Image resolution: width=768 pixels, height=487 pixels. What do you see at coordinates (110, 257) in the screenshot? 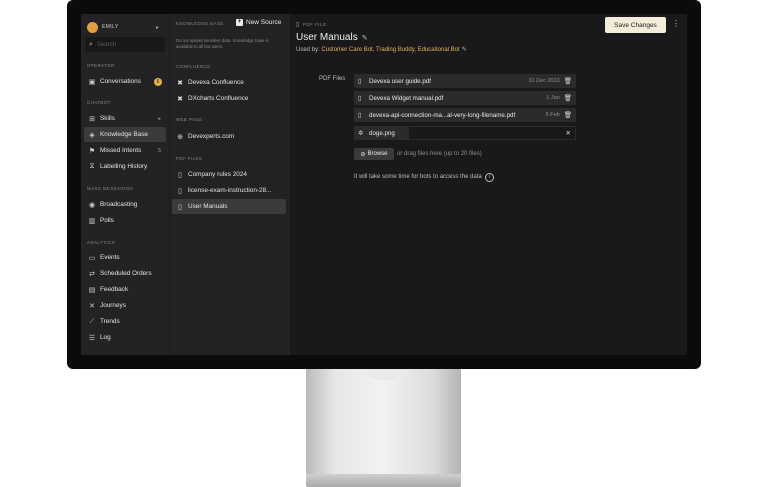
I see `sidebar-item-label: Events` at bounding box center [110, 257].